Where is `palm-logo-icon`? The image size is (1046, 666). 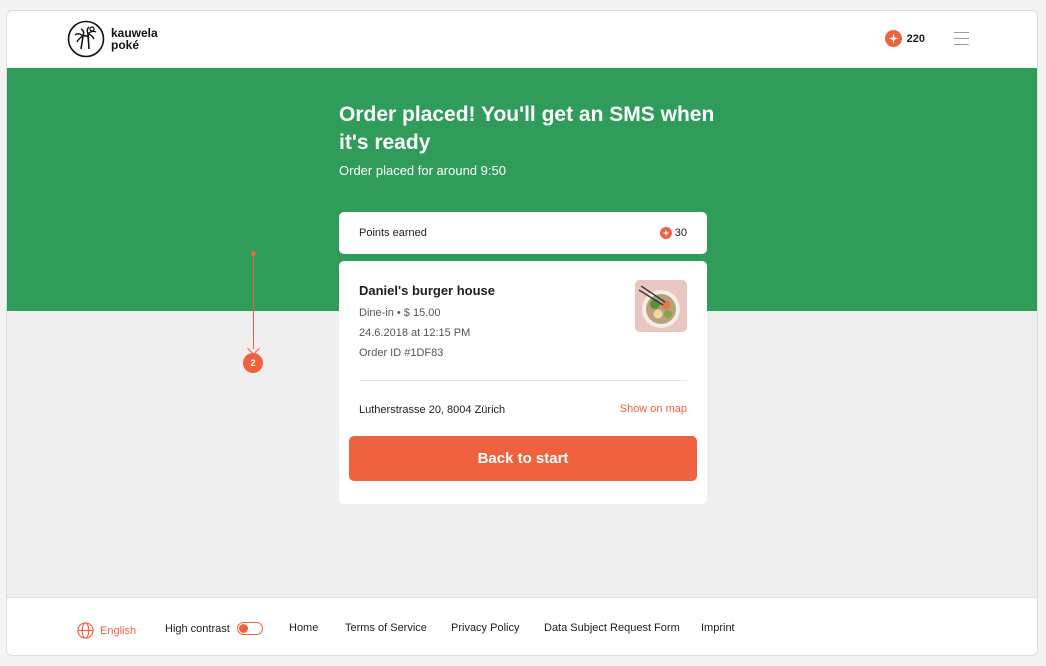 palm-logo-icon is located at coordinates (86, 39).